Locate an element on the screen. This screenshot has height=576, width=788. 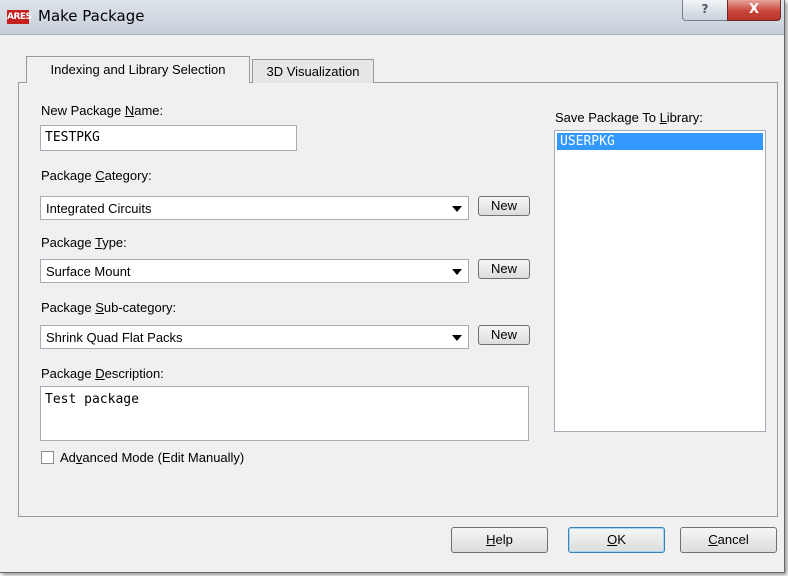
save-to-library-label: Save Package To Library: is located at coordinates (629, 117).